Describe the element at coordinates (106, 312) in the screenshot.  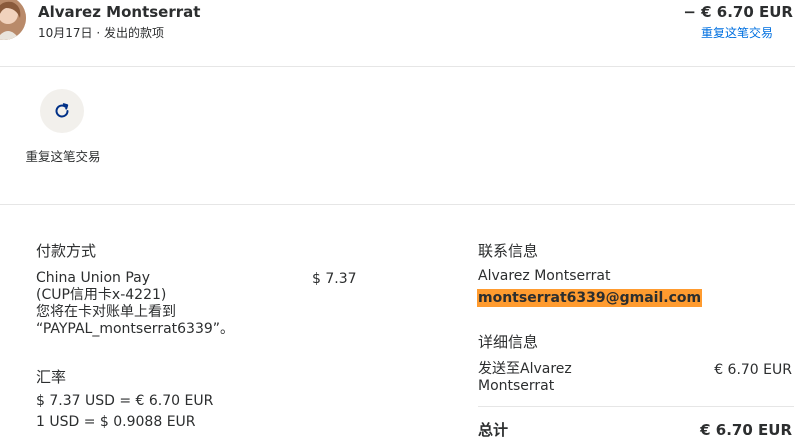
I see `payment-method-line: 您将在卡对账单上看到` at that location.